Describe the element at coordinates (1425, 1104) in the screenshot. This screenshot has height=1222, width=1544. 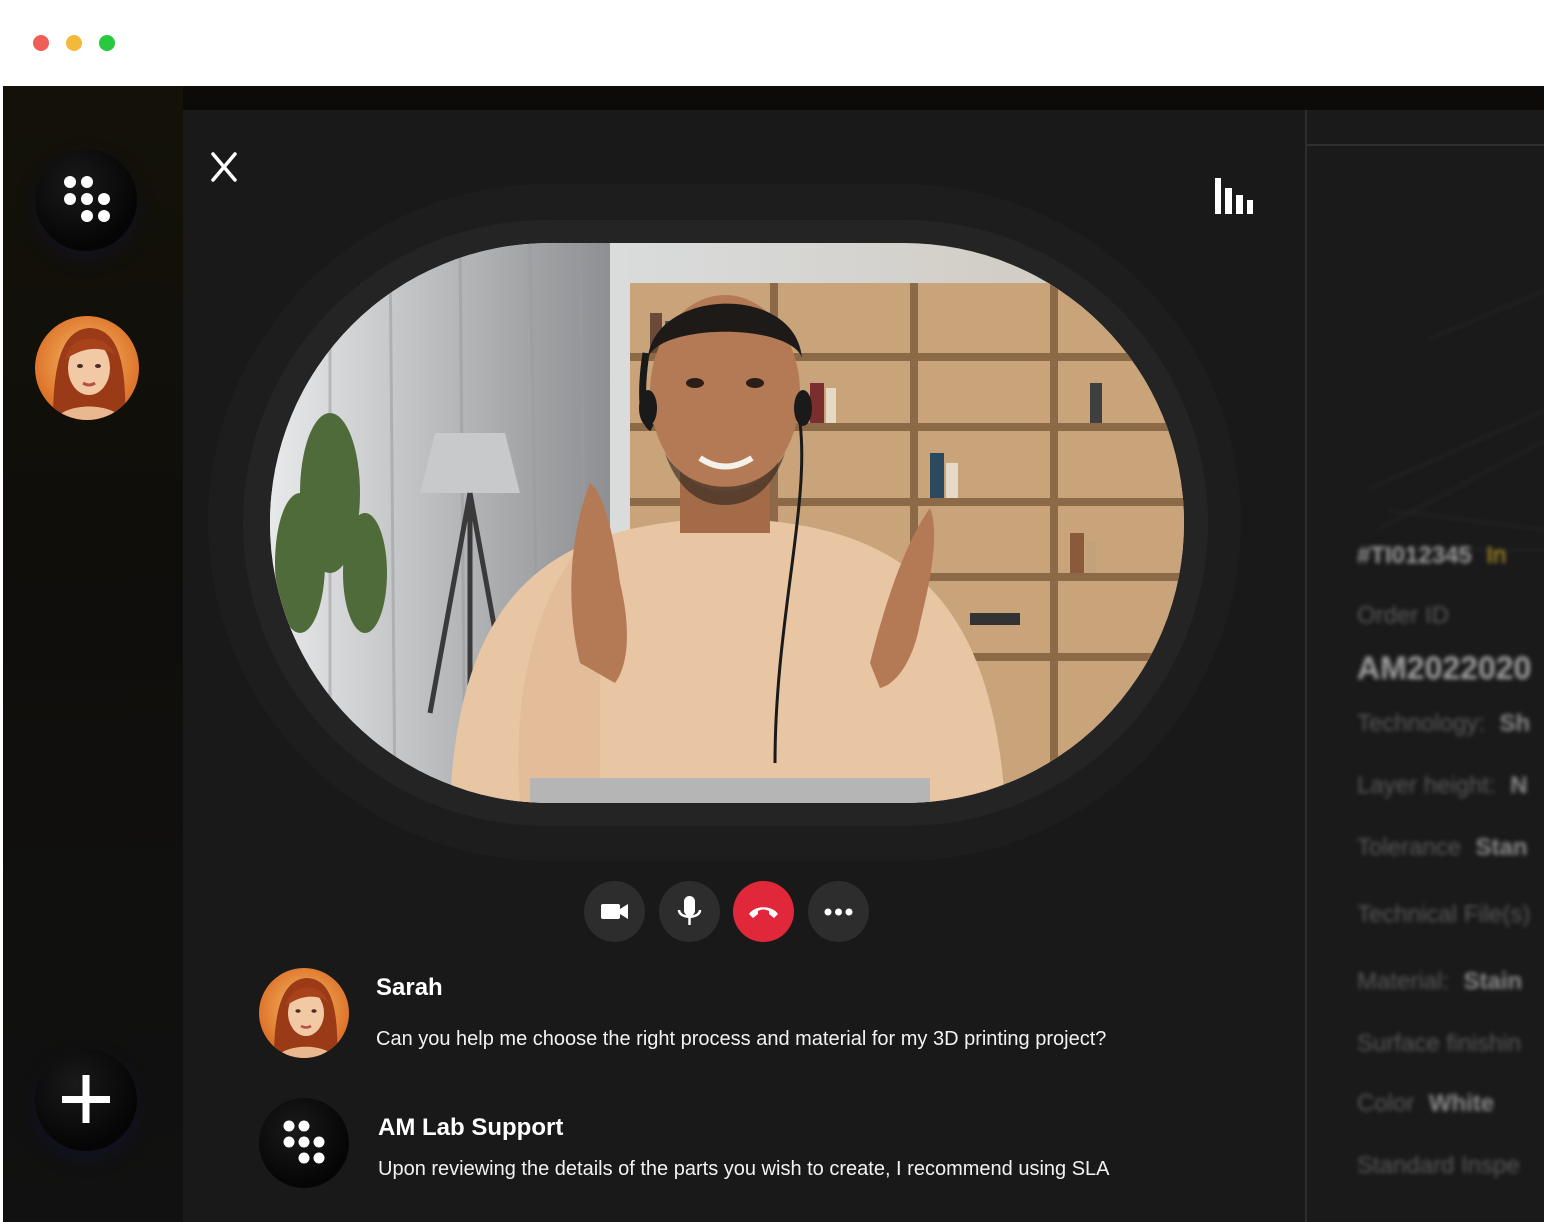
I see `color-row: Color White` at that location.